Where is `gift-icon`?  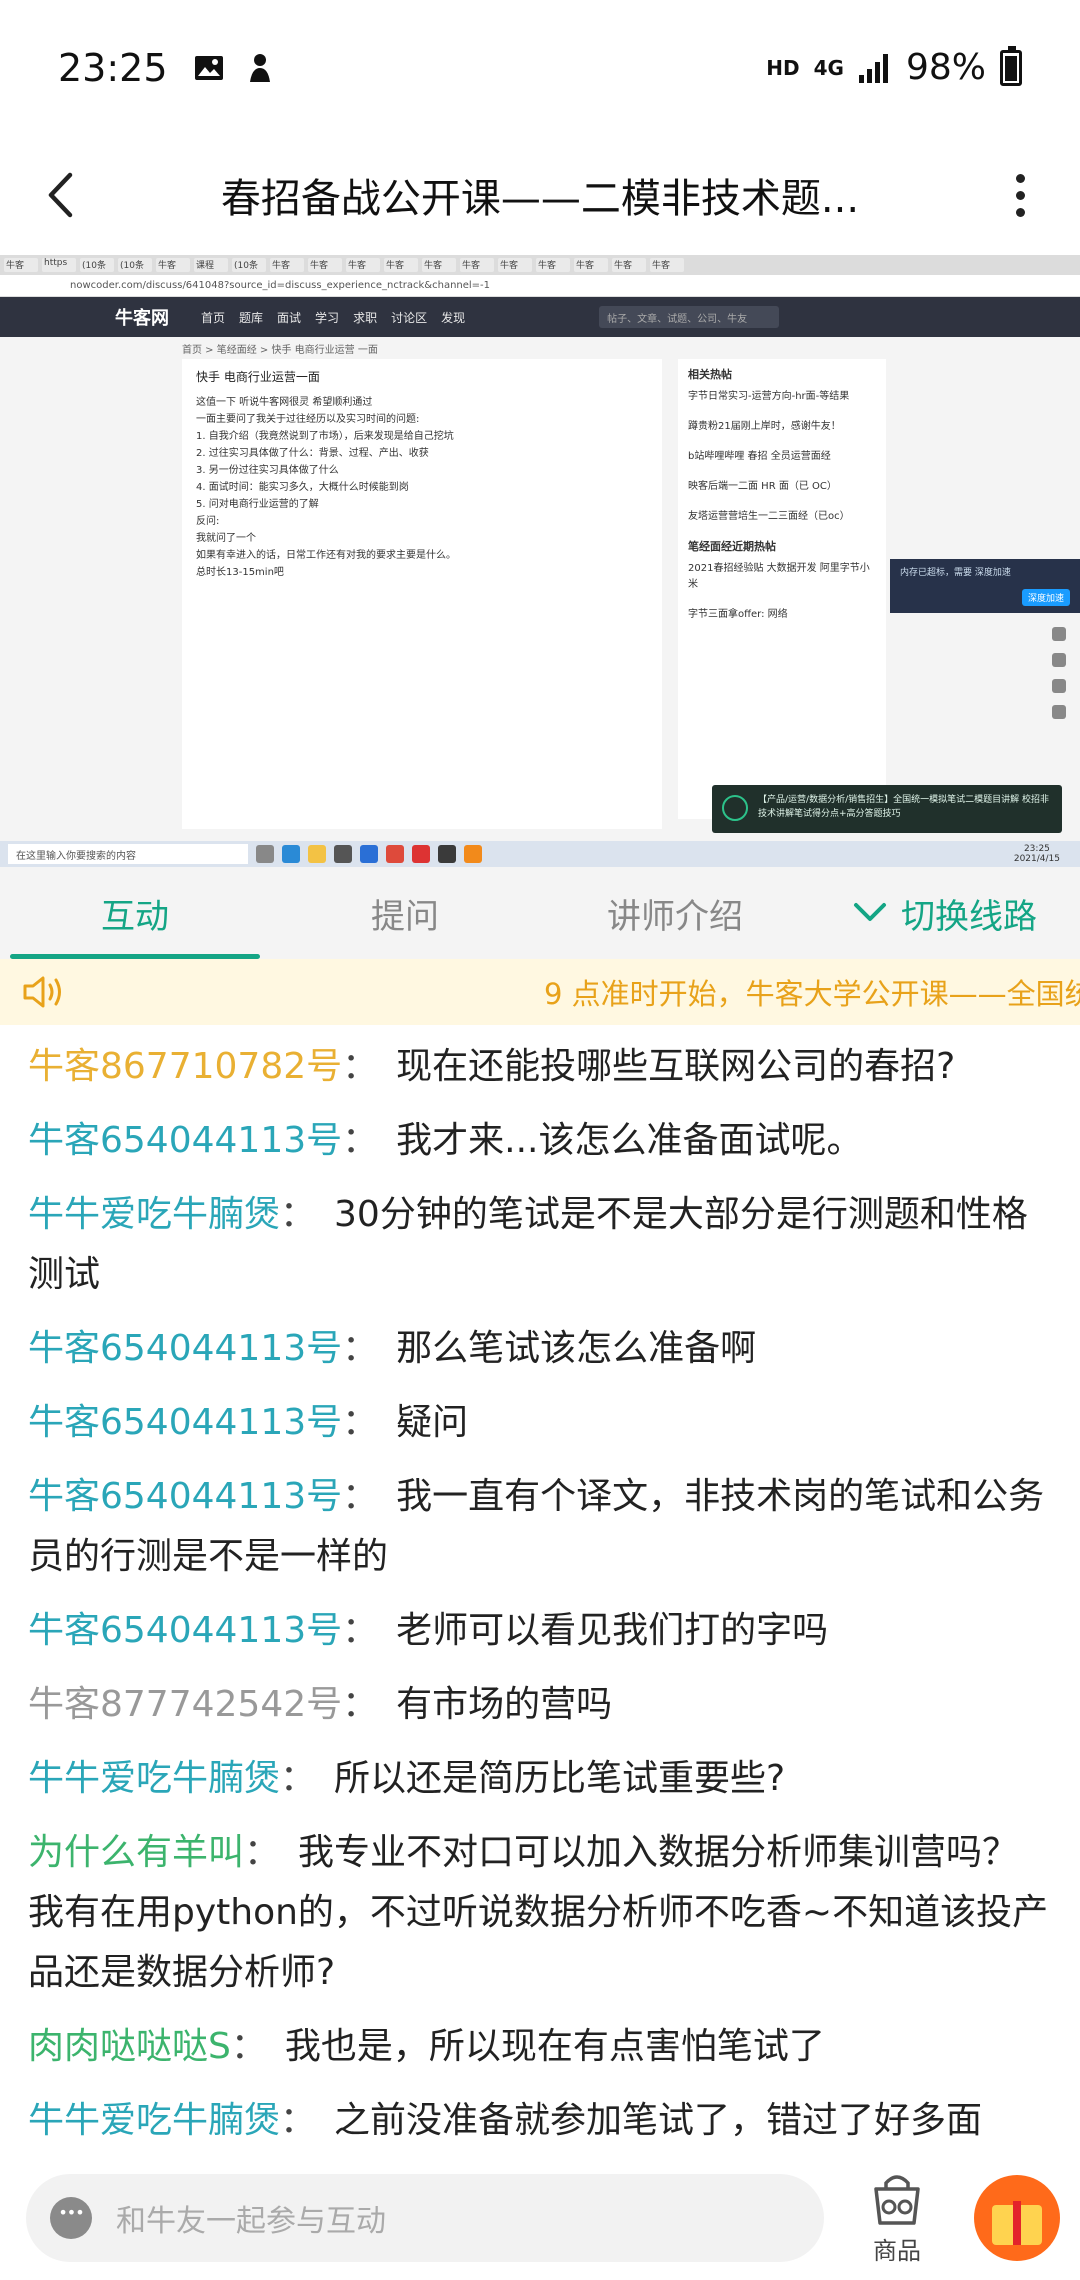
gift-icon is located at coordinates (1017, 2217).